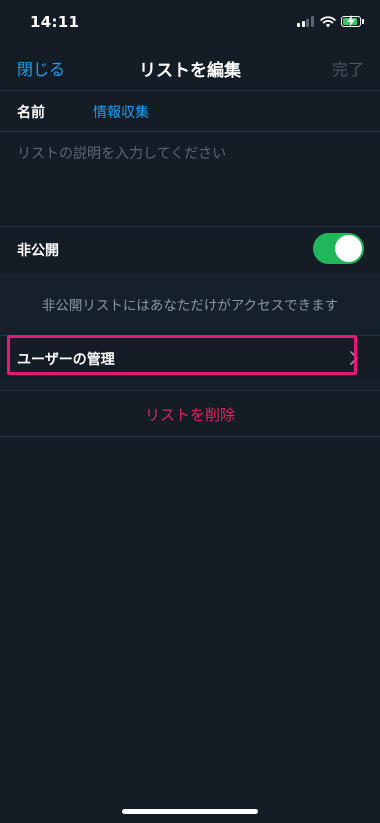  I want to click on page-title: リストを編集, so click(190, 71).